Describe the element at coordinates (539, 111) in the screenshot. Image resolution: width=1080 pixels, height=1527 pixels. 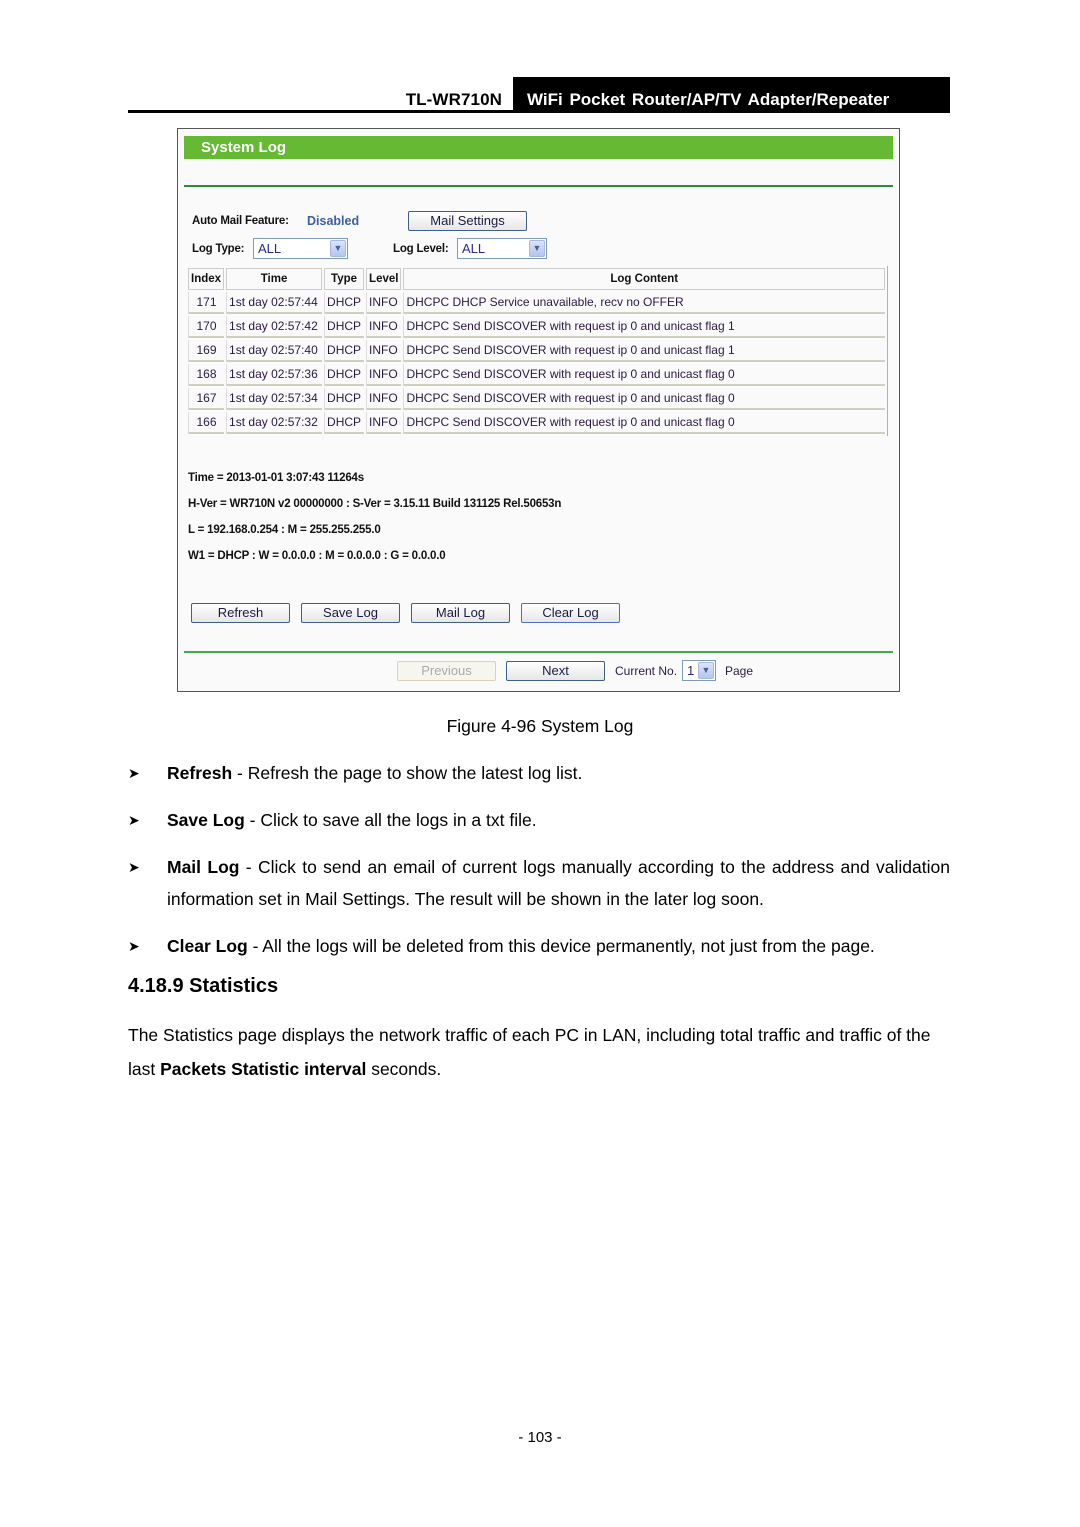
I see `header-rule` at that location.